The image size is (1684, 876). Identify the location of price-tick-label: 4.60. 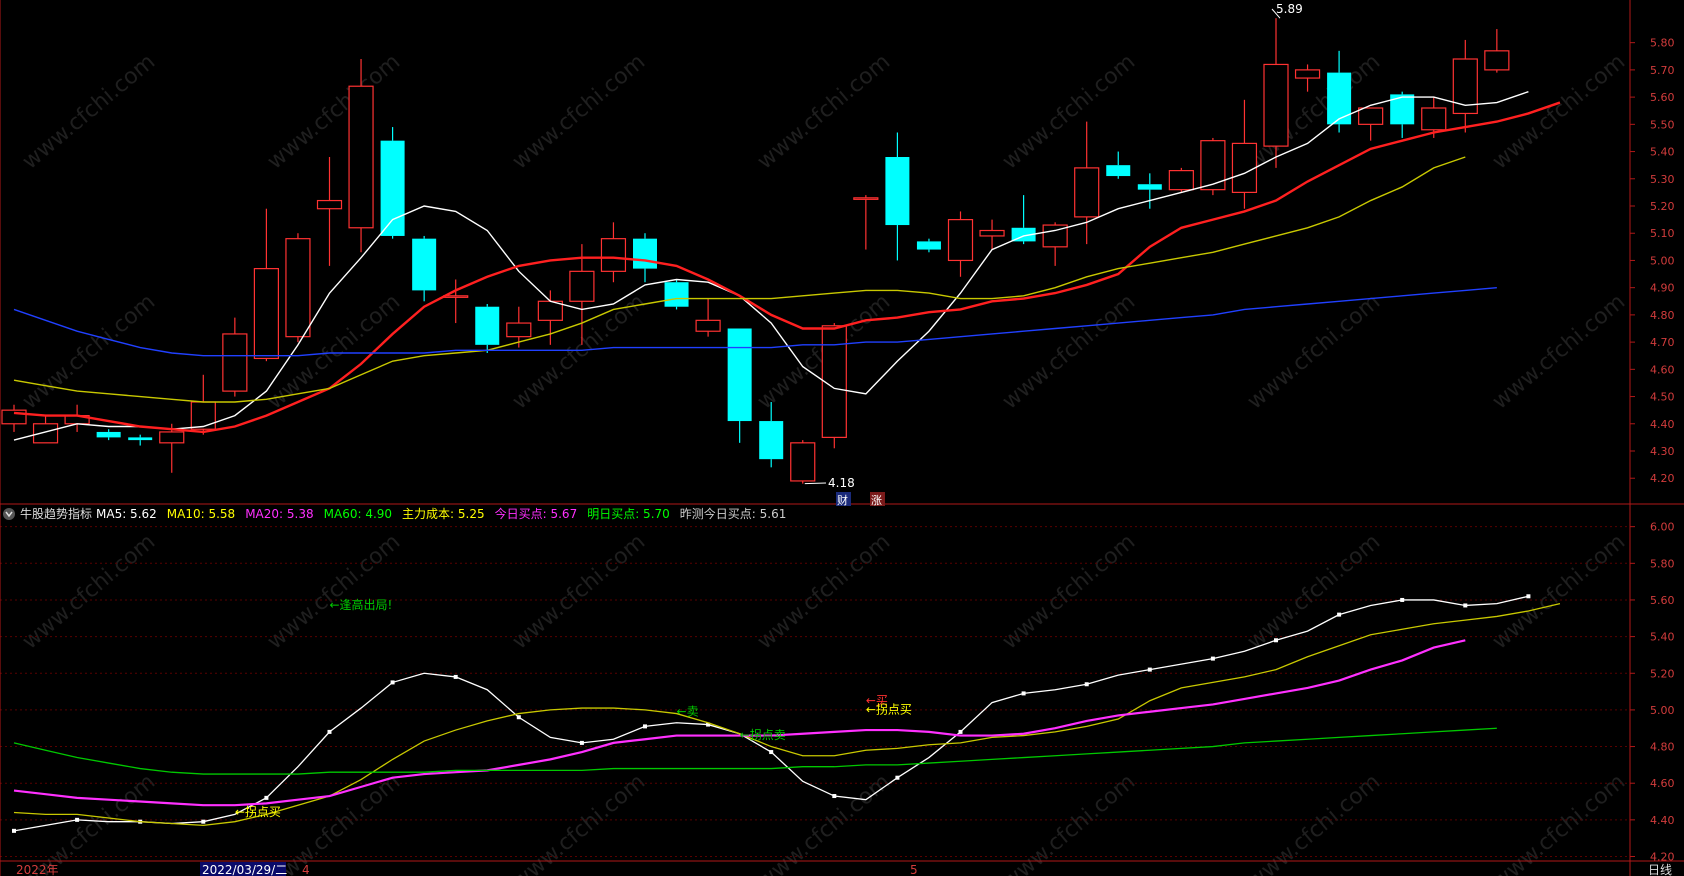
(1662, 369).